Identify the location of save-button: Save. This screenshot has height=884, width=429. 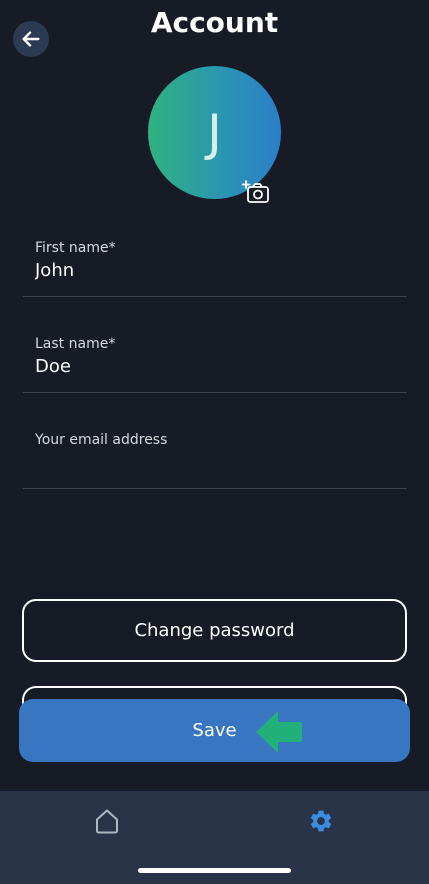
(214, 730).